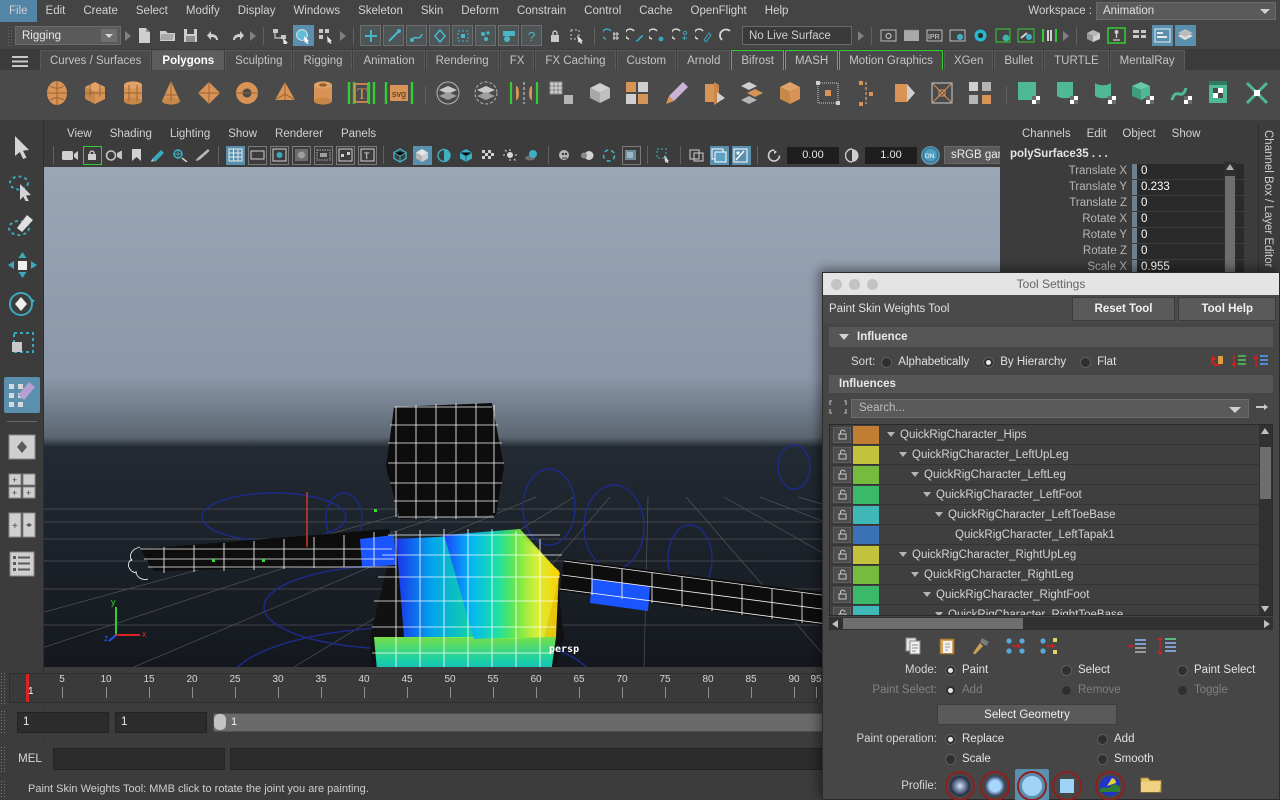  I want to click on gamma-adjust-icon, so click(852, 155).